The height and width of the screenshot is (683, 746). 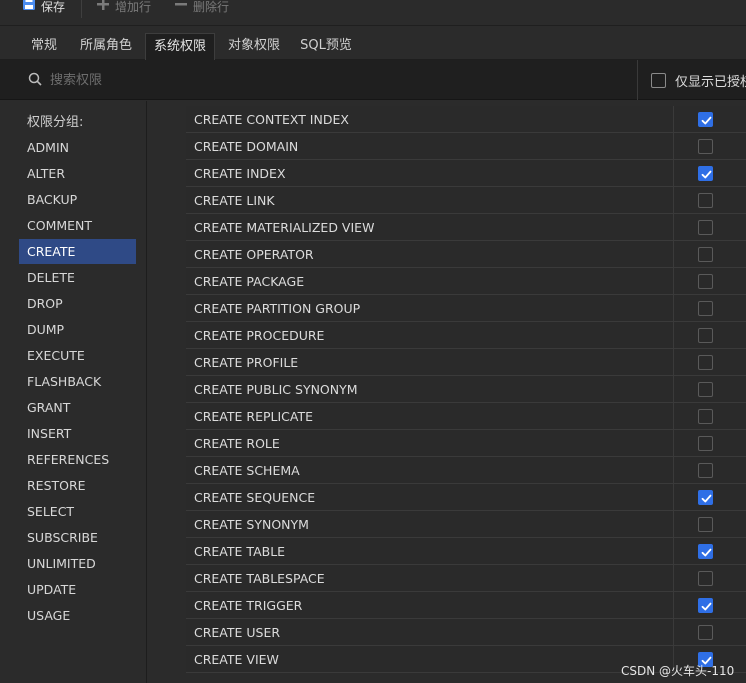 What do you see at coordinates (254, 46) in the screenshot?
I see `tab-object-privileges: 对象权限` at bounding box center [254, 46].